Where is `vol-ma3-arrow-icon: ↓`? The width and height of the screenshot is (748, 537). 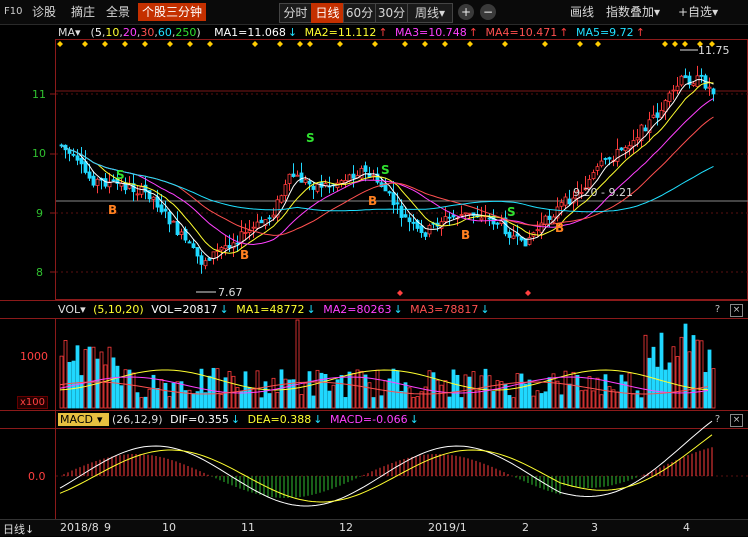
vol-ma3-arrow-icon: ↓ is located at coordinates (485, 309).